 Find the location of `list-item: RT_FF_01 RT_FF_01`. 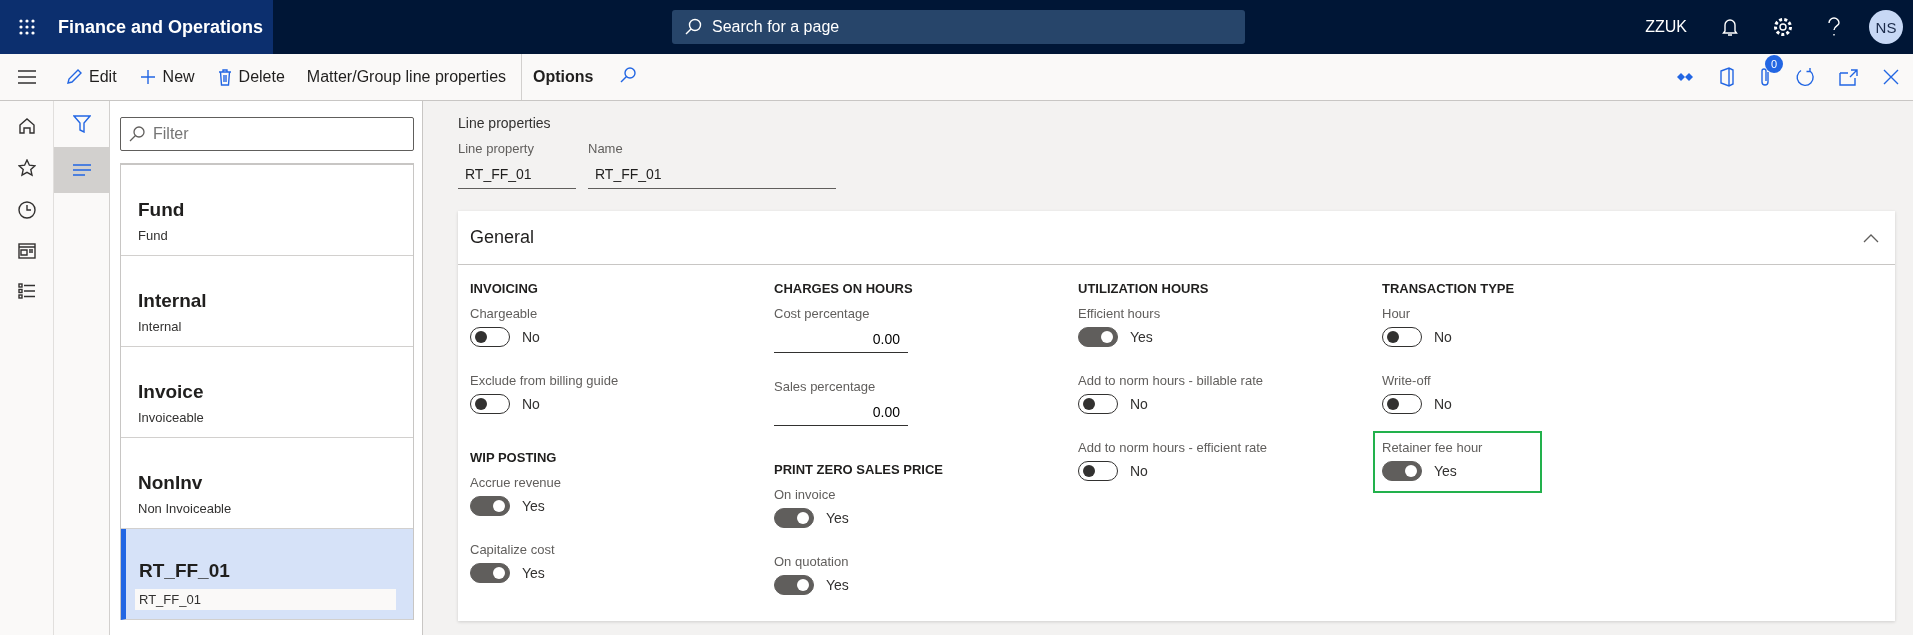

list-item: RT_FF_01 RT_FF_01 is located at coordinates (267, 574).